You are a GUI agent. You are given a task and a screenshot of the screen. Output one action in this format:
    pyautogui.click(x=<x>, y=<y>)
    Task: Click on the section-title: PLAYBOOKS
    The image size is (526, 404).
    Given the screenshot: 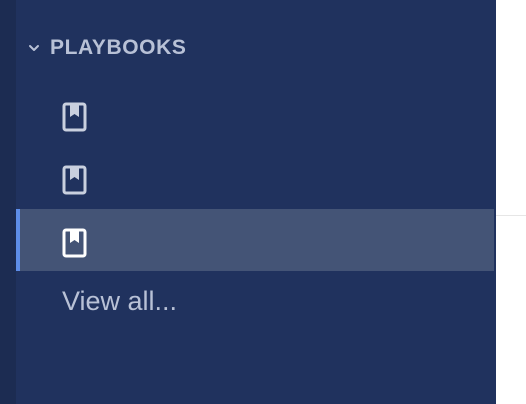 What is the action you would take?
    pyautogui.click(x=118, y=47)
    